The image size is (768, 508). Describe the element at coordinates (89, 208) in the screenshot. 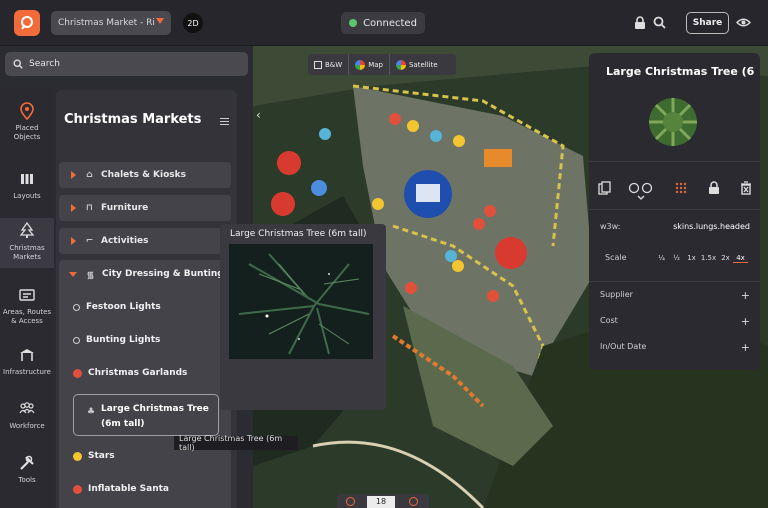

I see `furniture-icon: ⊓` at that location.